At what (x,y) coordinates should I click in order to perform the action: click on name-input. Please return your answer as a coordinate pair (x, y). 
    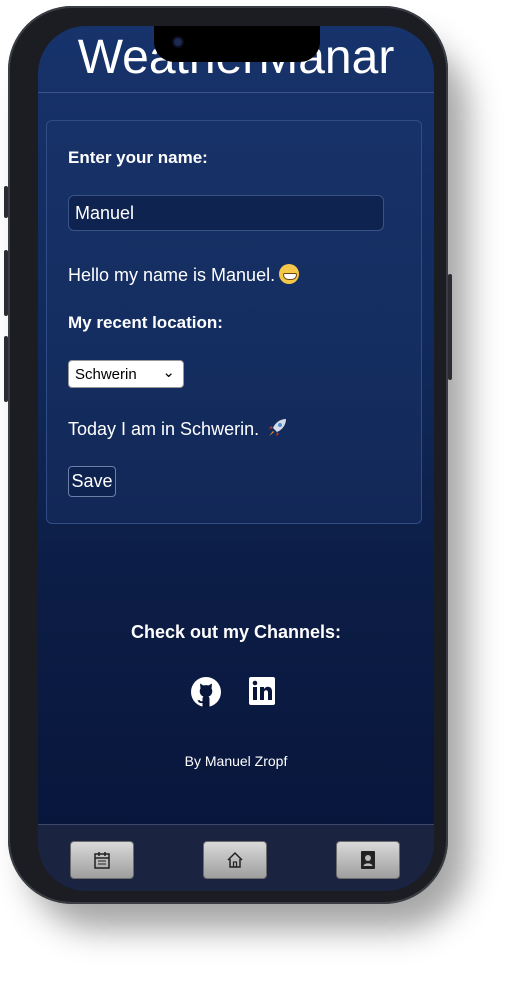
    Looking at the image, I should click on (226, 213).